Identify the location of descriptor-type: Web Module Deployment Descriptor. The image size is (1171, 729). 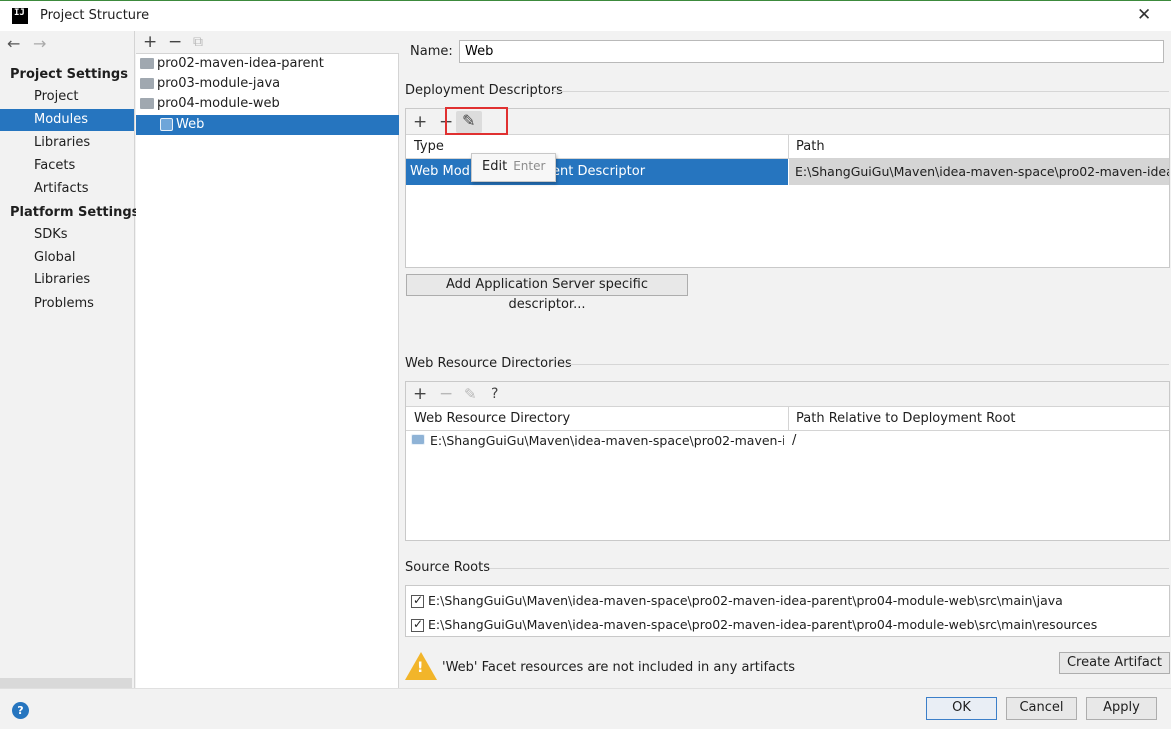
(597, 172).